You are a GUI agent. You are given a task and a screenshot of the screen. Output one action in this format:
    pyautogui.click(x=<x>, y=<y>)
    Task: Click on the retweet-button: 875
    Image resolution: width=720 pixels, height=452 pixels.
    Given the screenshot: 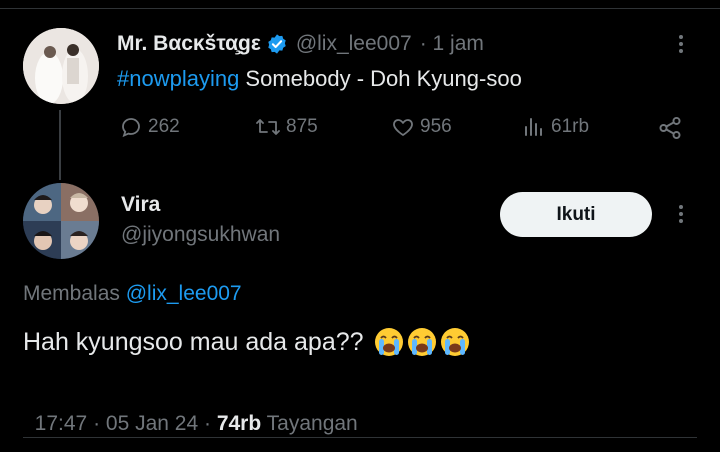 What is the action you would take?
    pyautogui.click(x=286, y=127)
    